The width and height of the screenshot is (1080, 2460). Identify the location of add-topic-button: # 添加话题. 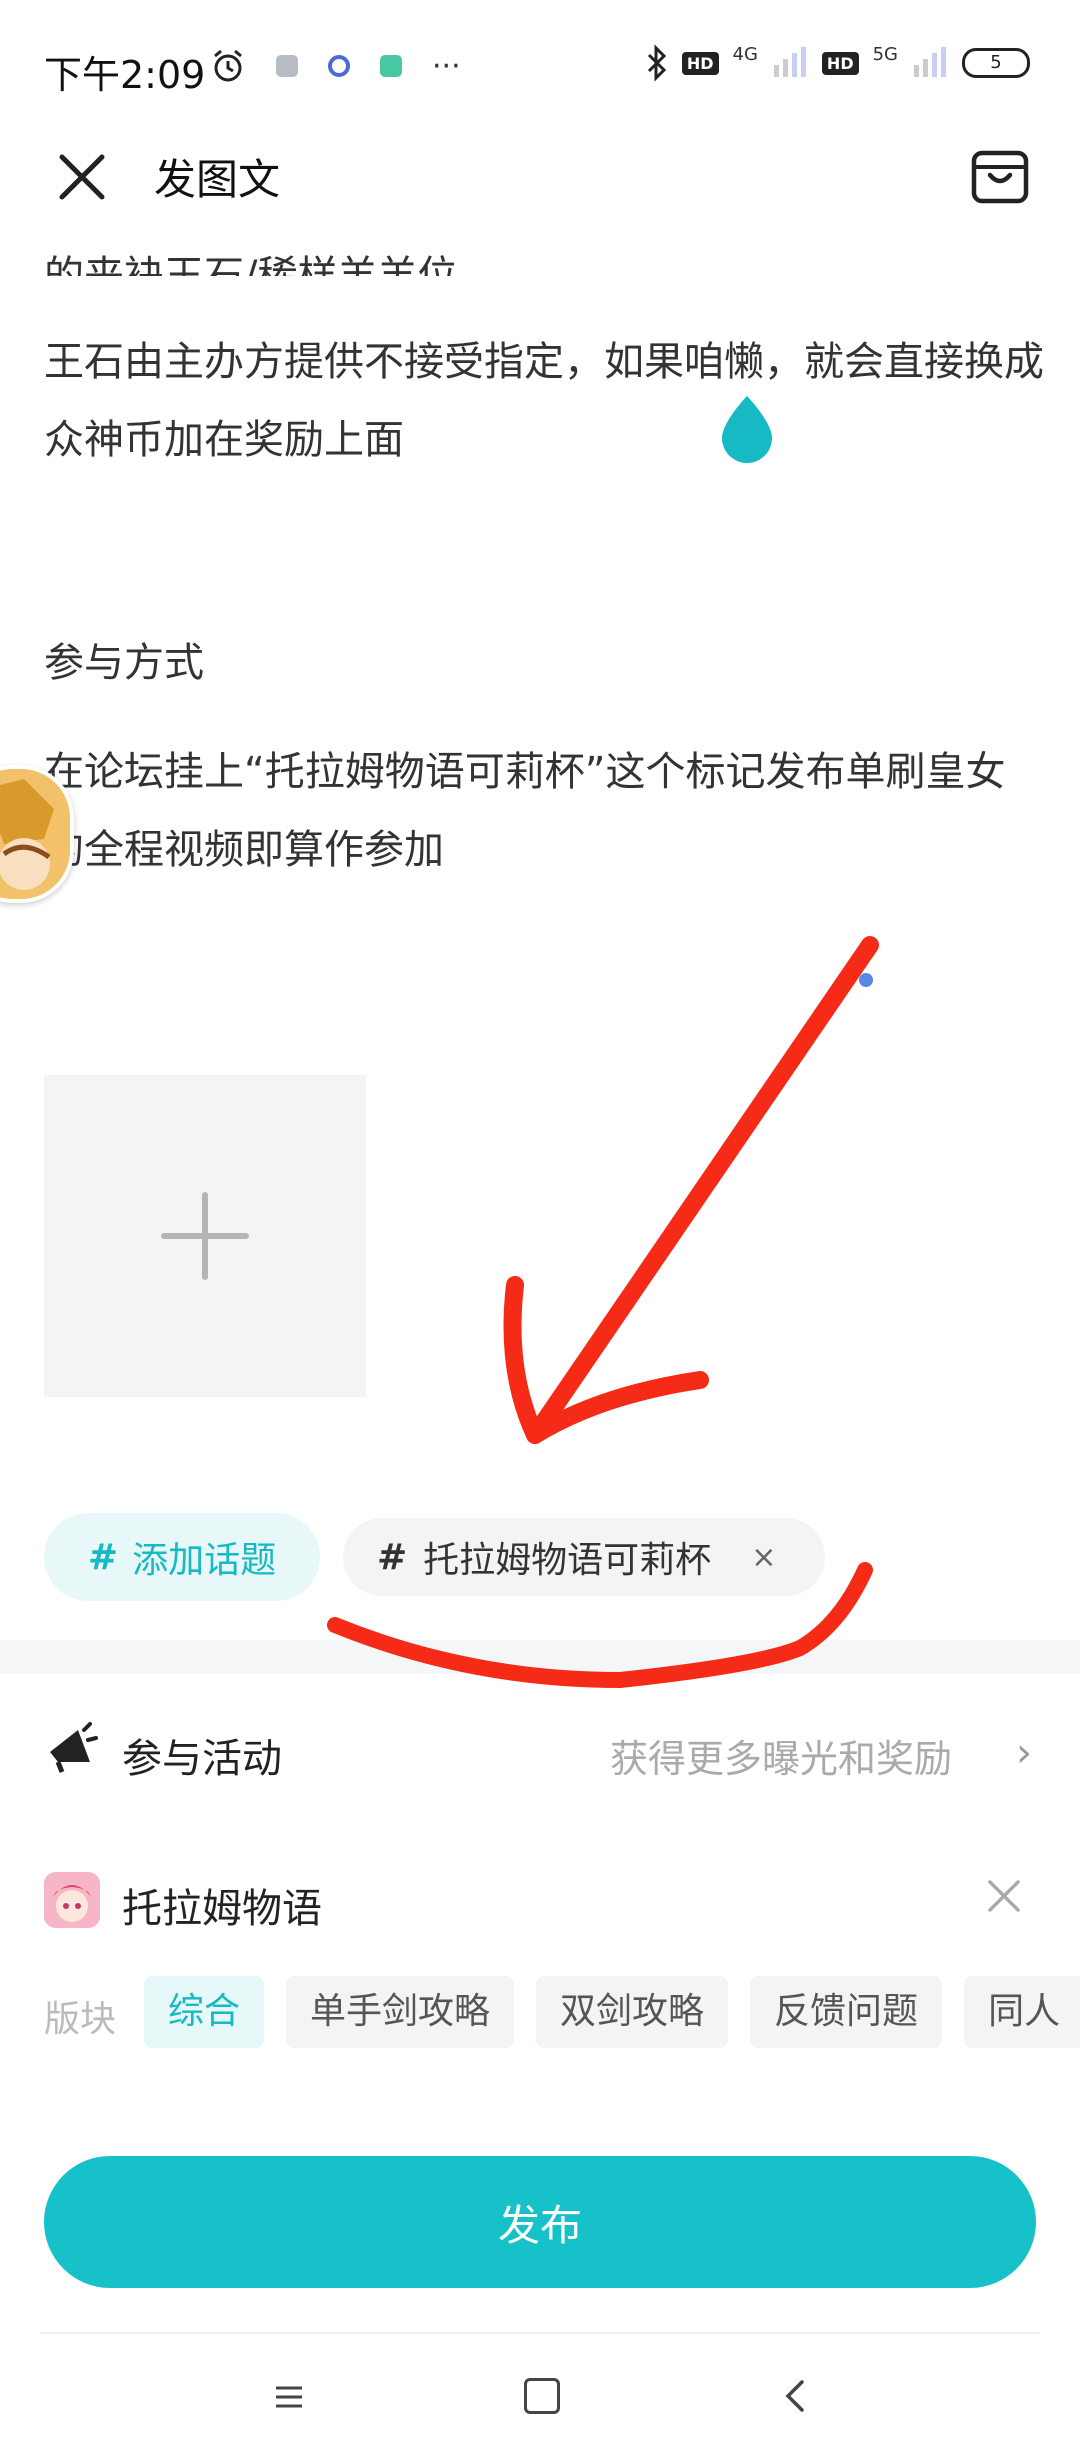
(182, 1557).